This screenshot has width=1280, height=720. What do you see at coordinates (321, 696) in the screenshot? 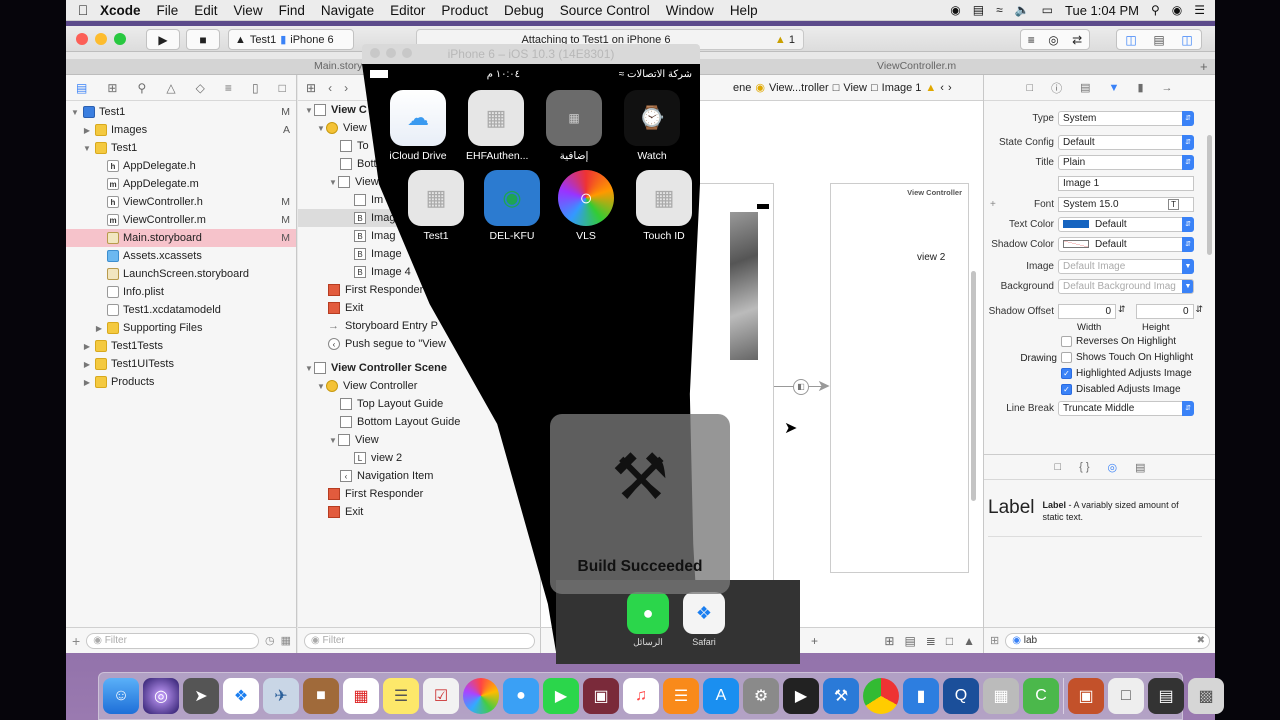
I see `contacts-icon: ■` at bounding box center [321, 696].